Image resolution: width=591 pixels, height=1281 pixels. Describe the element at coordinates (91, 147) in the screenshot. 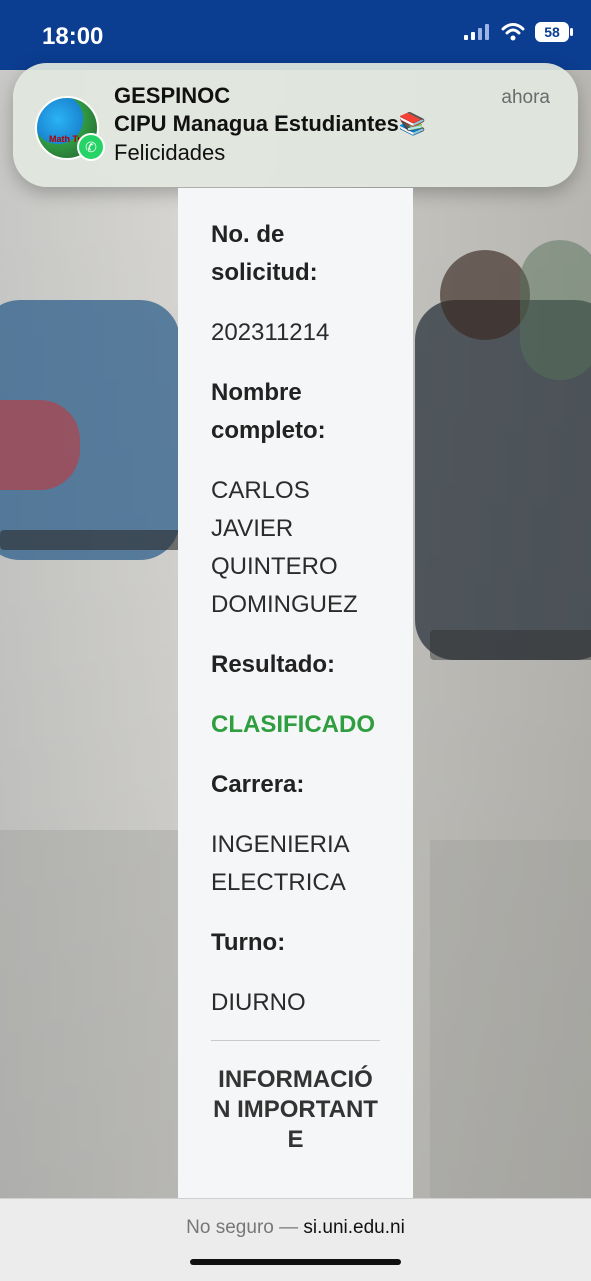

I see `whatsapp-icon: ✆` at that location.